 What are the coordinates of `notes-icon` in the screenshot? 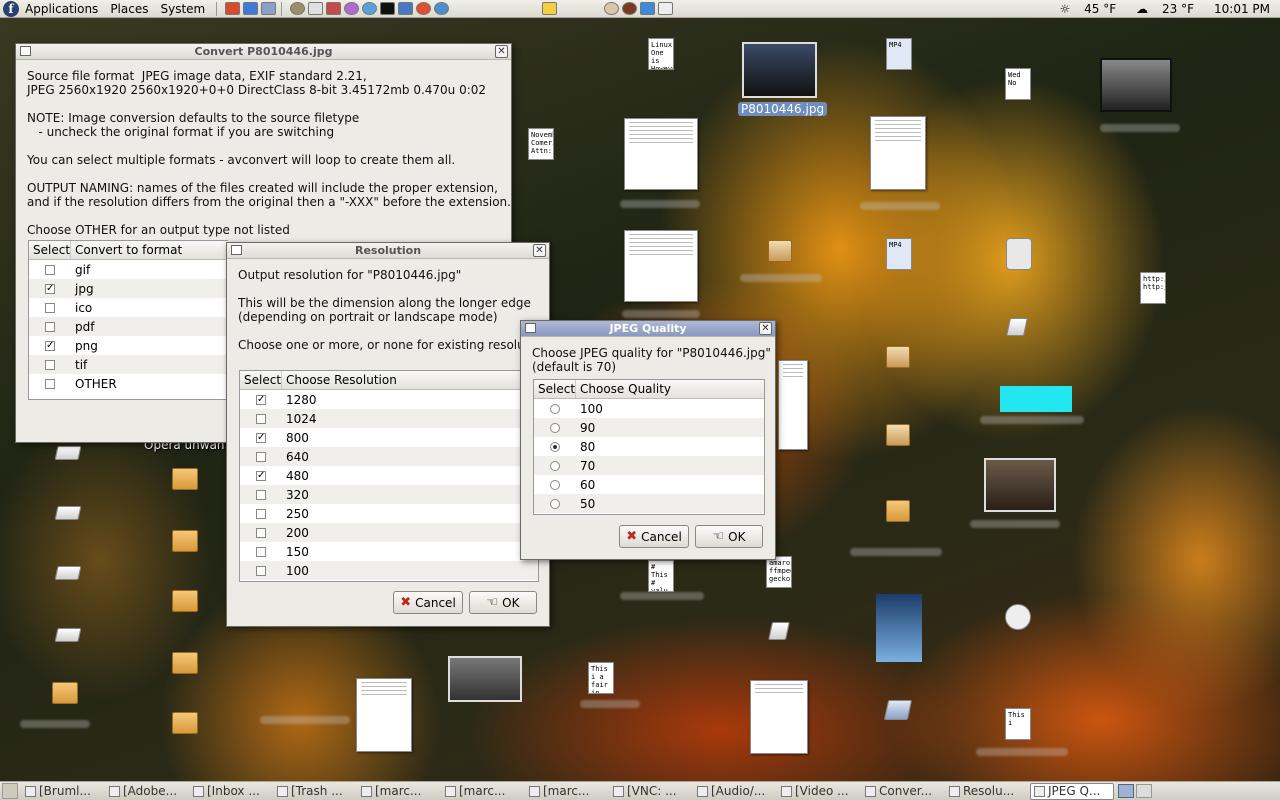 It's located at (550, 8).